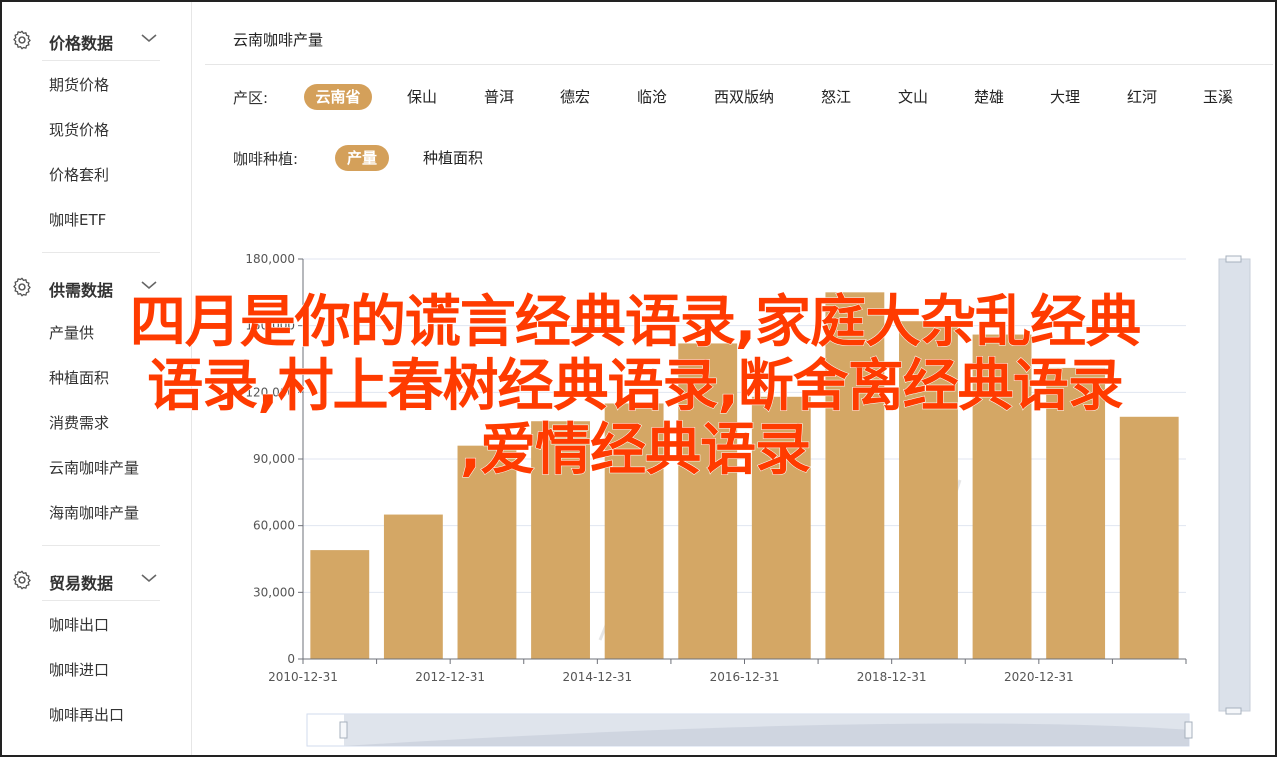 This screenshot has height=757, width=1277. I want to click on planting-option-area: 种植面积, so click(453, 158).